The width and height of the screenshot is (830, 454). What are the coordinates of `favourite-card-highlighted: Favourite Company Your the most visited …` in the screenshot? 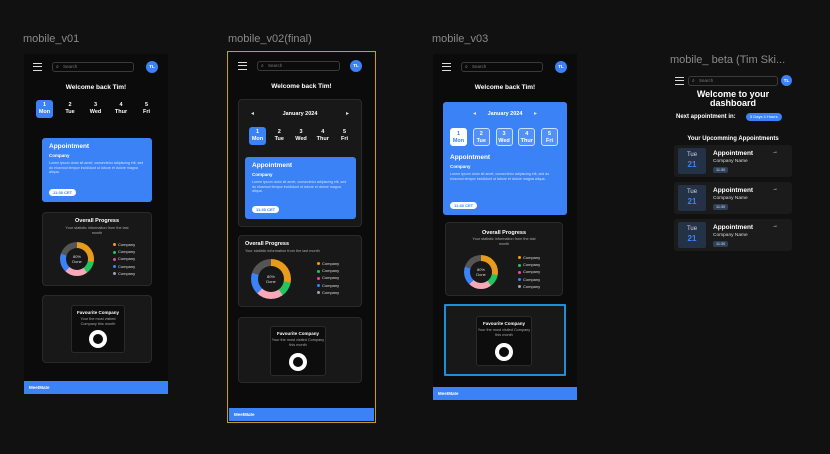 It's located at (505, 340).